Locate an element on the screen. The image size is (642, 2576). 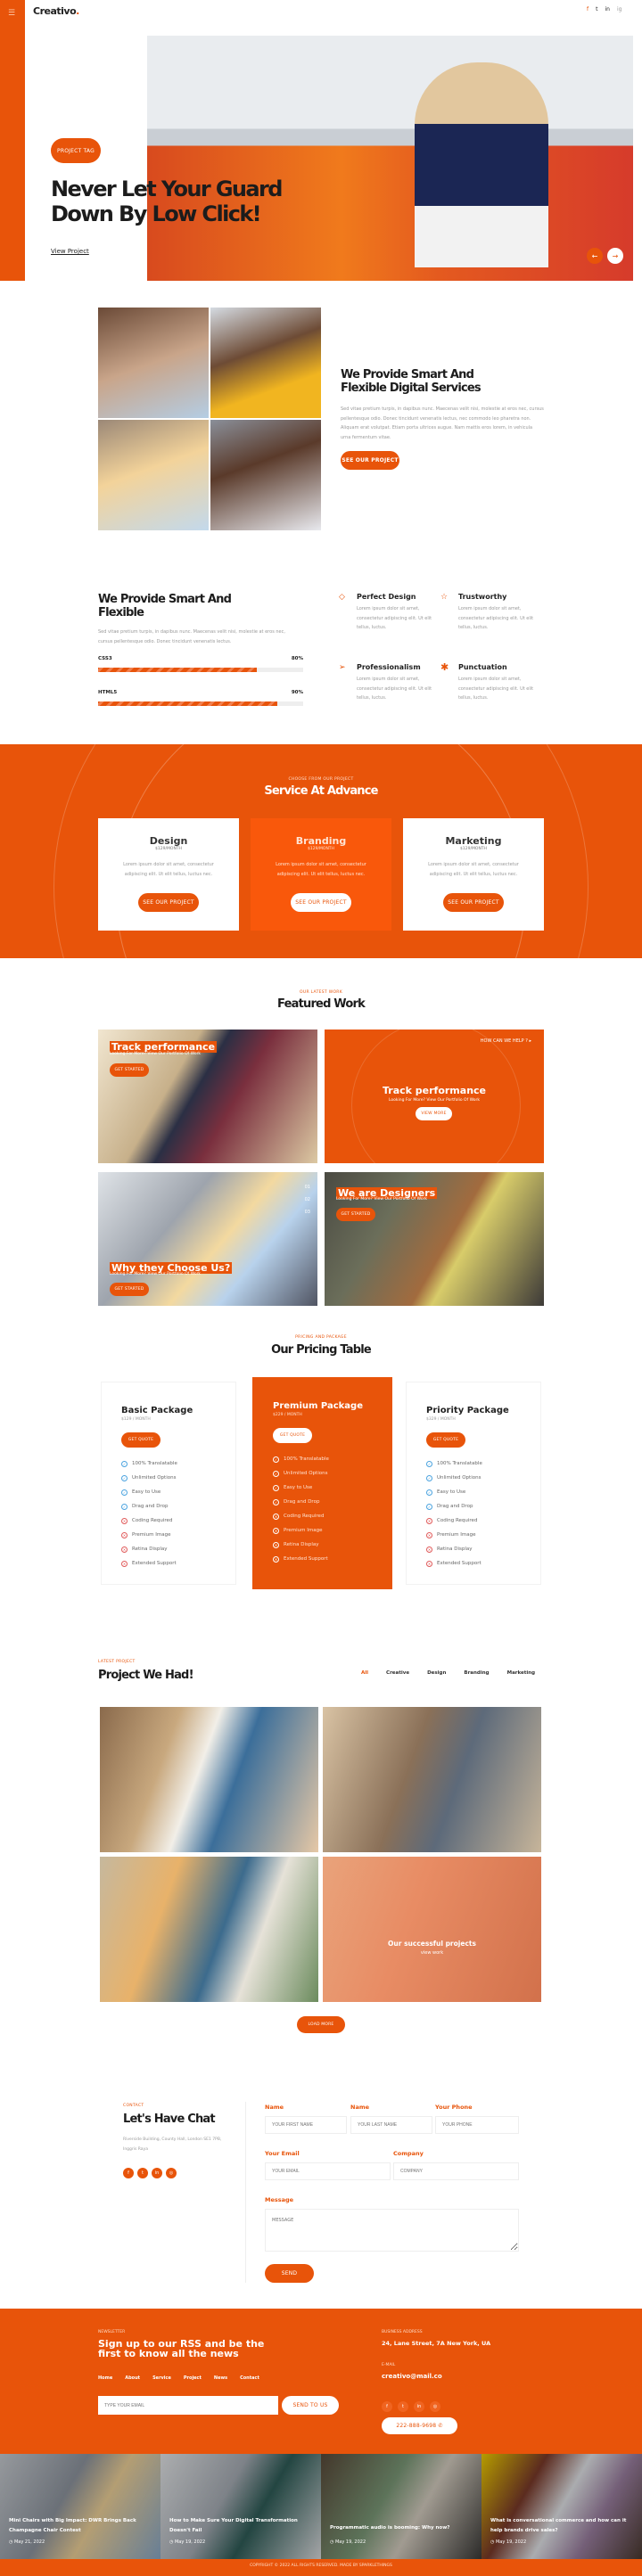
plan-feature-text: Premium Image is located at coordinates (456, 1535).